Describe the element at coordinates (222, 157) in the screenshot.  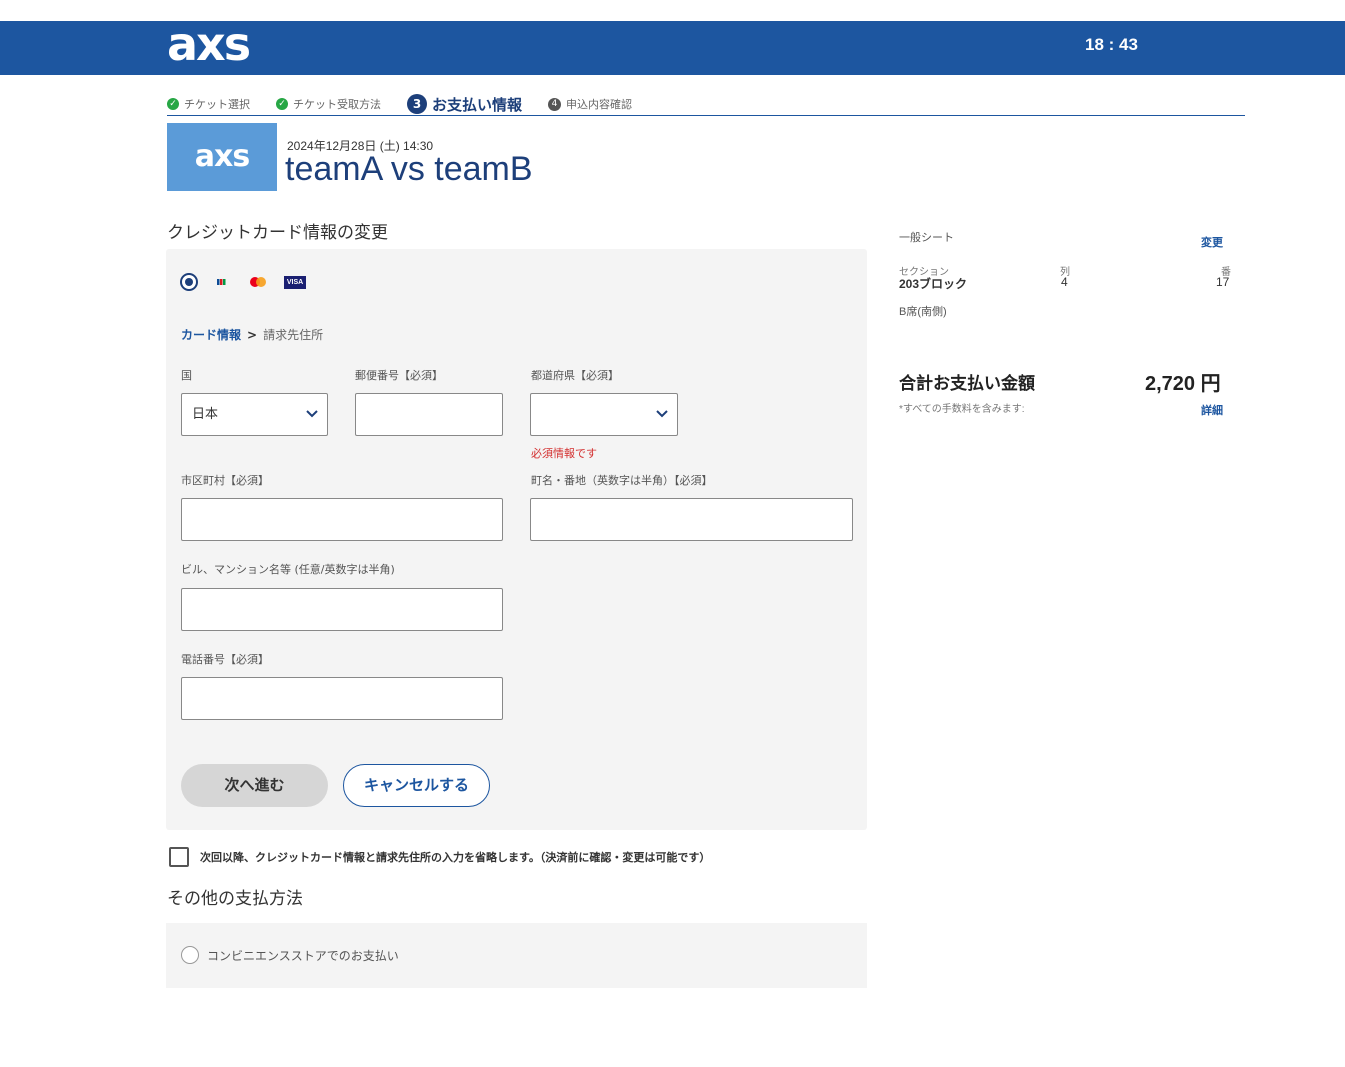
I see `event-logo: axs` at that location.